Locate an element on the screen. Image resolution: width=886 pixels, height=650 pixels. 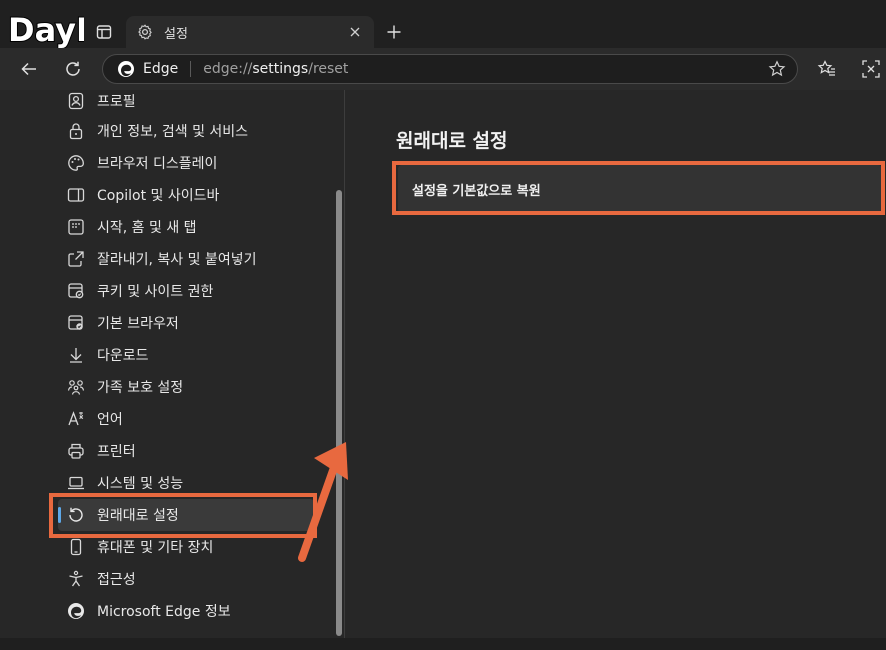
sidebar-item-label: 휴대폰 및 기타 장치 is located at coordinates (155, 548).